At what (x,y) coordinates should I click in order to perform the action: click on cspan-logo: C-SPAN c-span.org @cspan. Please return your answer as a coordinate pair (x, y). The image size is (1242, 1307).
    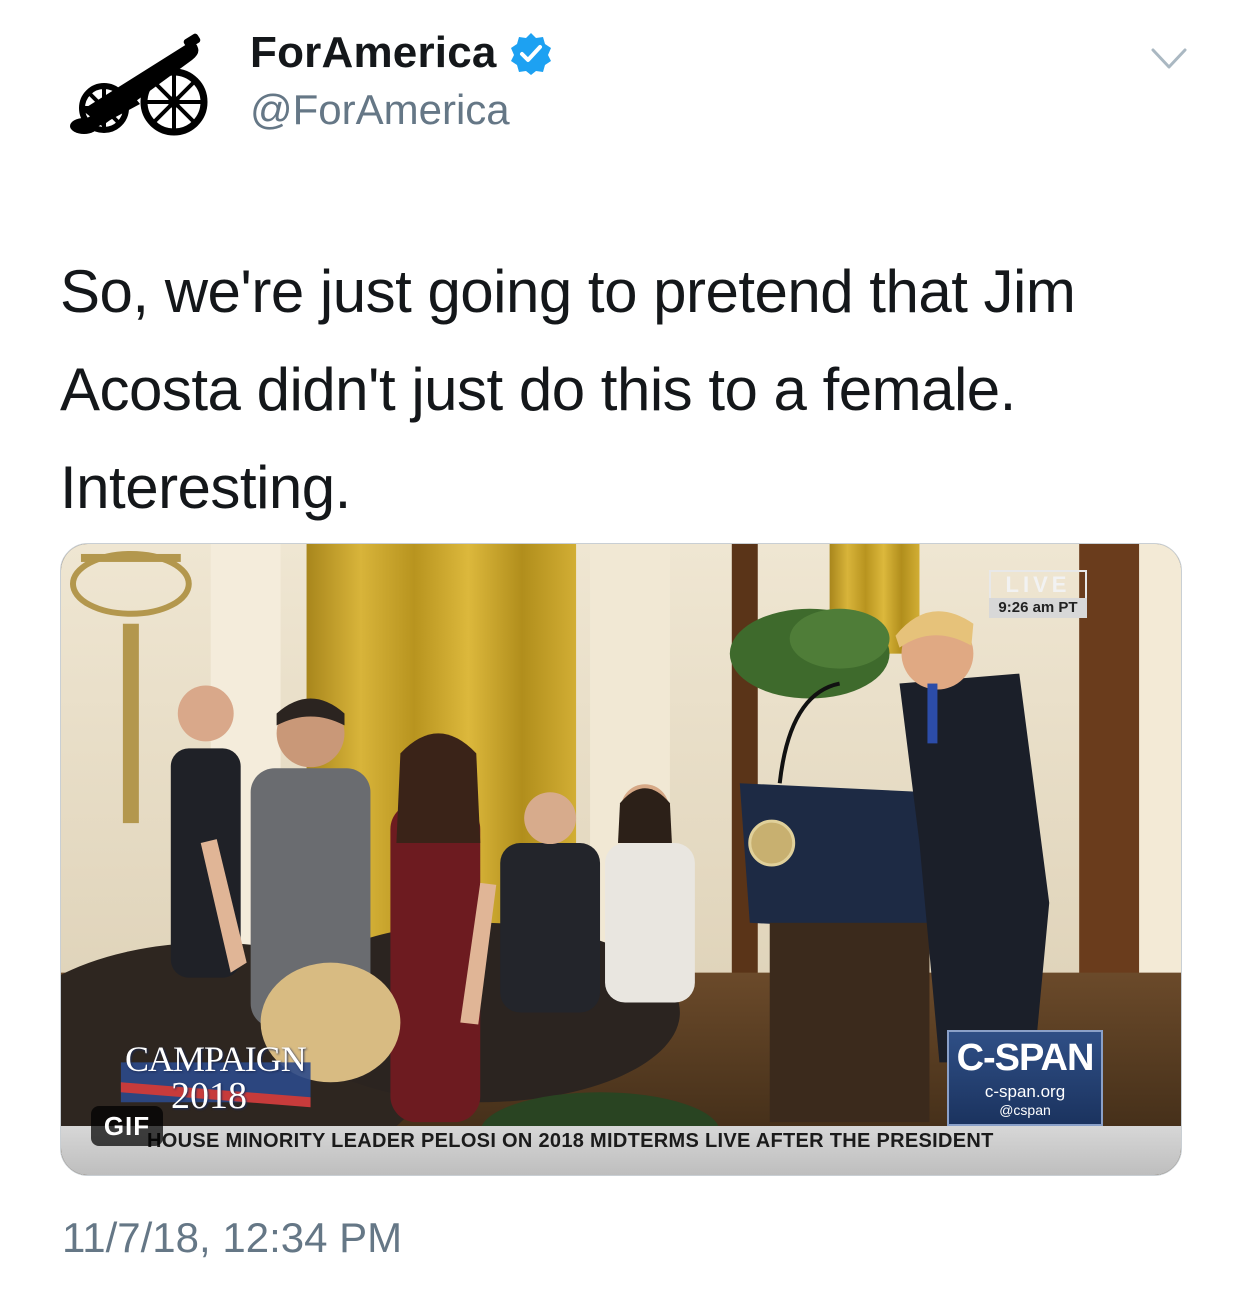
    Looking at the image, I should click on (1025, 1078).